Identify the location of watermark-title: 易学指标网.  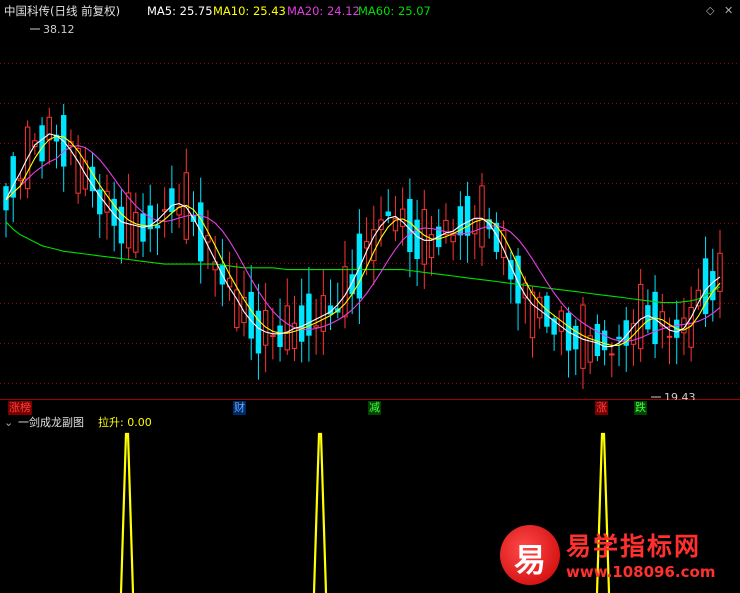
(634, 546).